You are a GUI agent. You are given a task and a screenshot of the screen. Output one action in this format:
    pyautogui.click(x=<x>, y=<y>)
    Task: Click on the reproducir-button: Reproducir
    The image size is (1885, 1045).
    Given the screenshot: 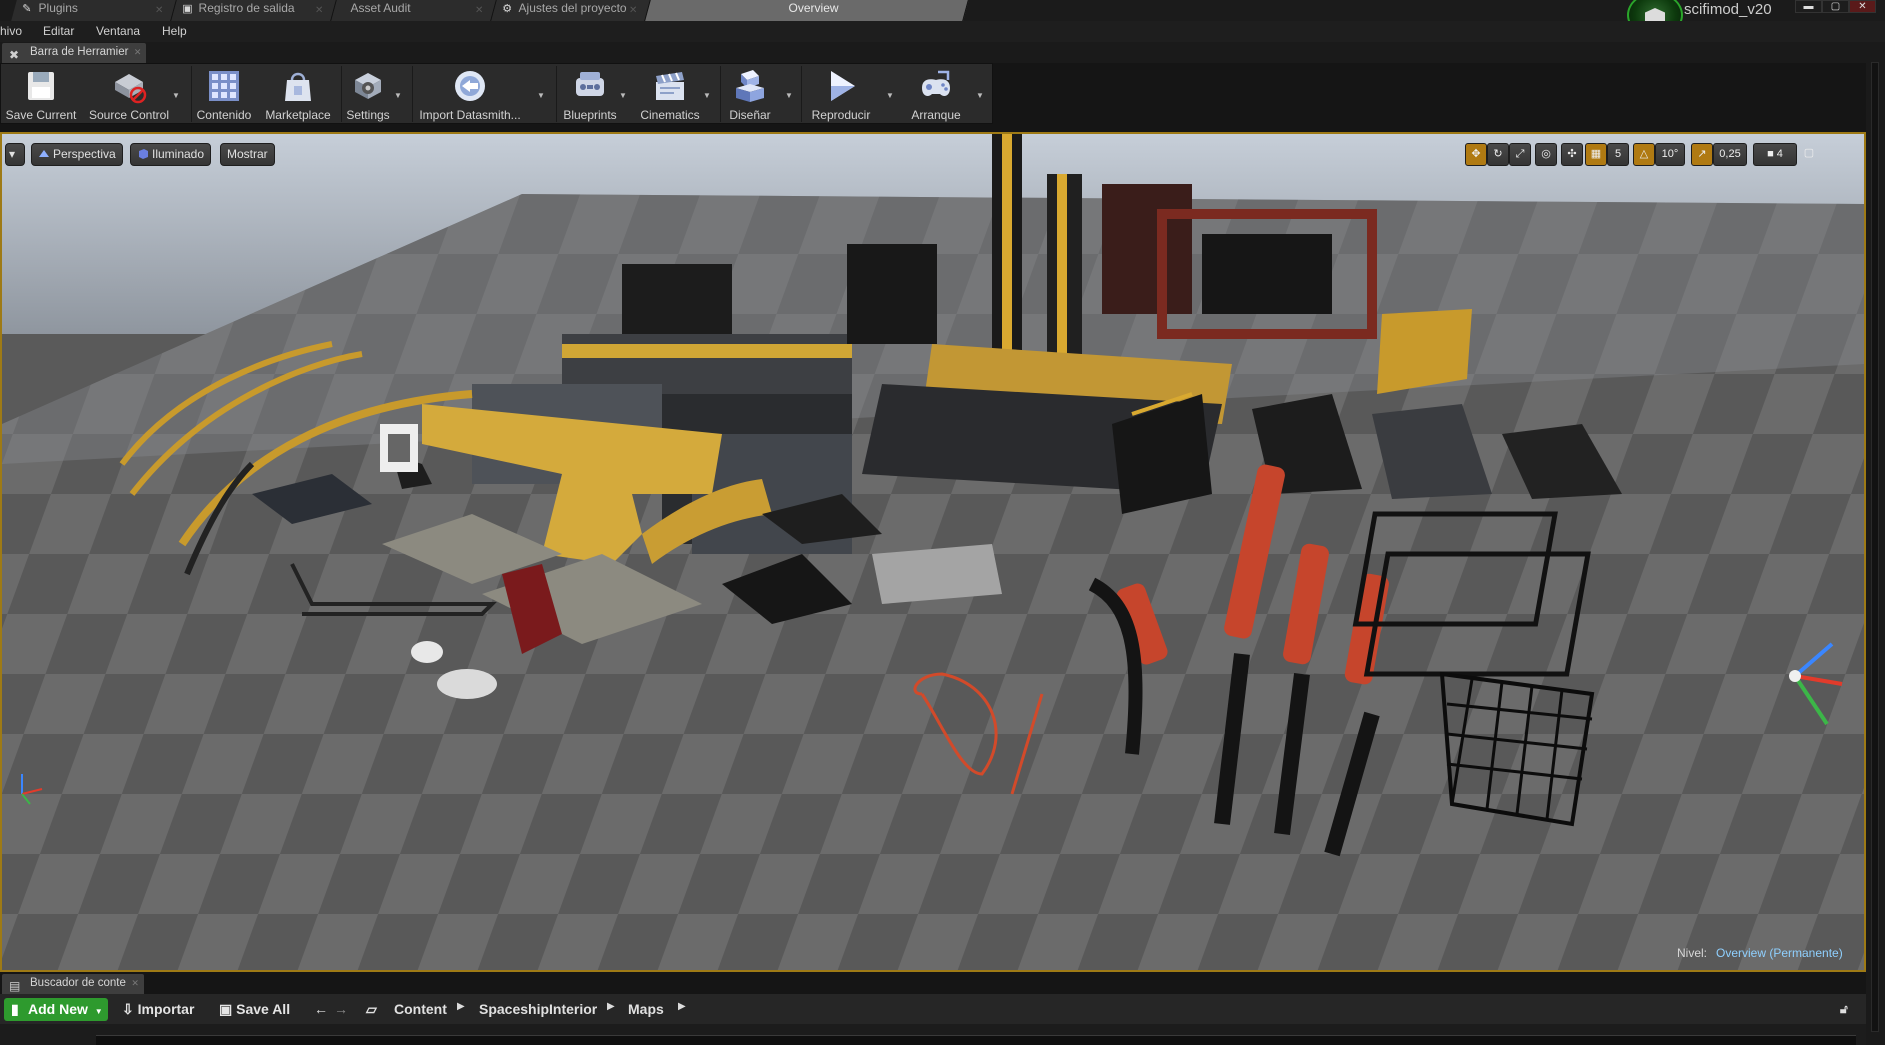 What is the action you would take?
    pyautogui.click(x=841, y=94)
    